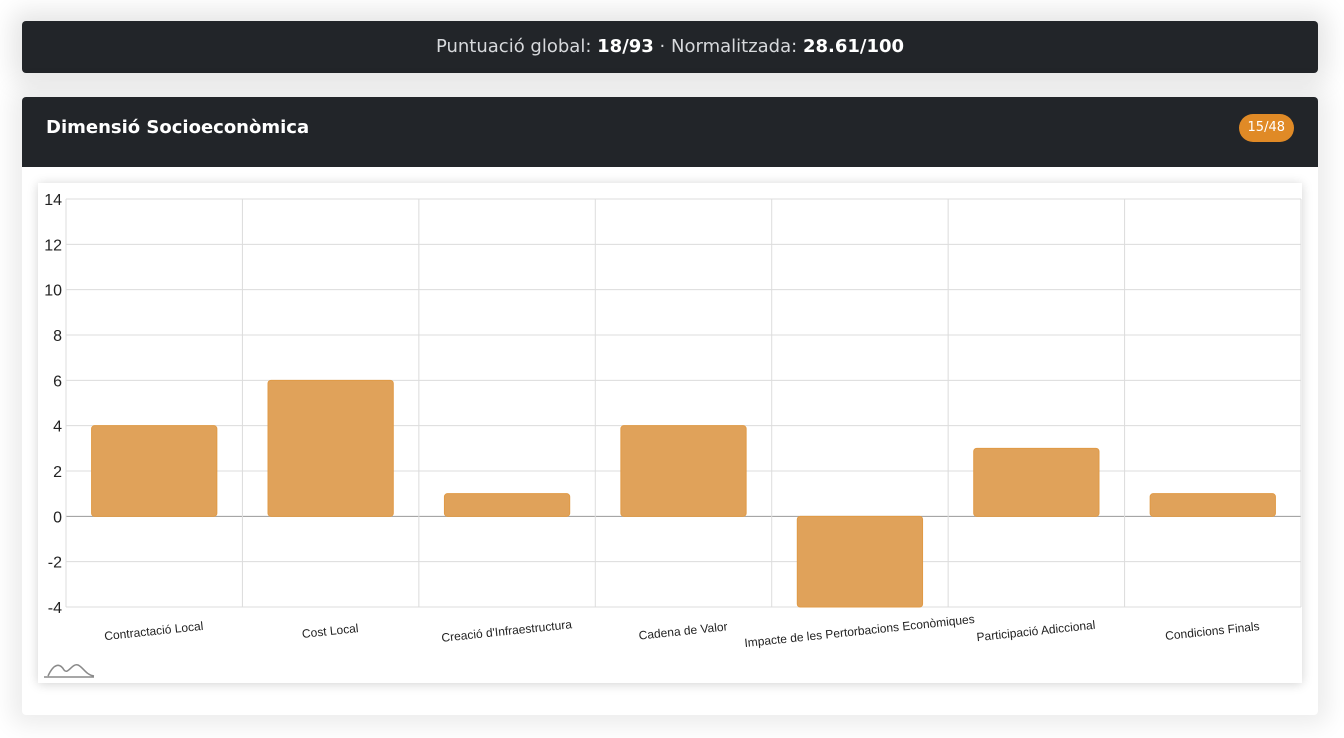 Image resolution: width=1344 pixels, height=738 pixels. What do you see at coordinates (178, 127) in the screenshot?
I see `dimension-title: Dimensió Socioeconòmica` at bounding box center [178, 127].